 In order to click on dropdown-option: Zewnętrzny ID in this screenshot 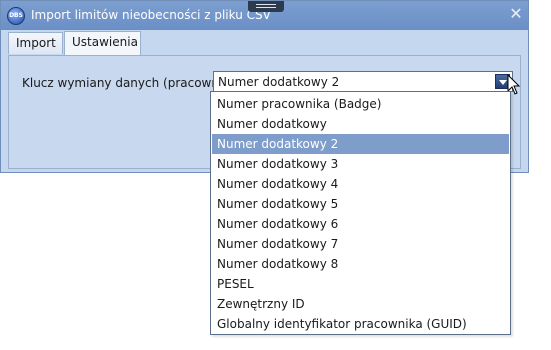, I will do `click(360, 304)`.